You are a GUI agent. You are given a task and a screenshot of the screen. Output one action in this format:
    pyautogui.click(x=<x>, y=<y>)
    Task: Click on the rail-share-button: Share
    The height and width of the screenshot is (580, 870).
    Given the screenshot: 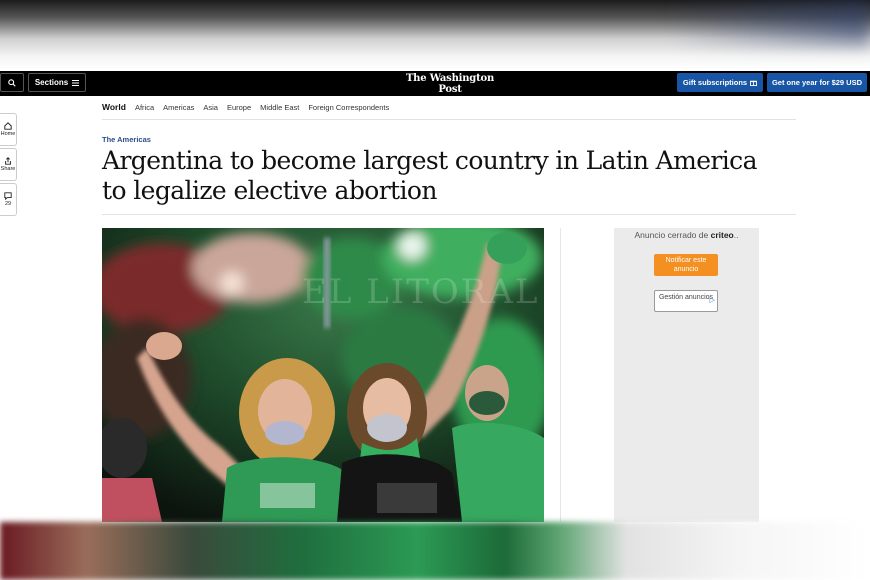 What is the action you would take?
    pyautogui.click(x=8, y=164)
    